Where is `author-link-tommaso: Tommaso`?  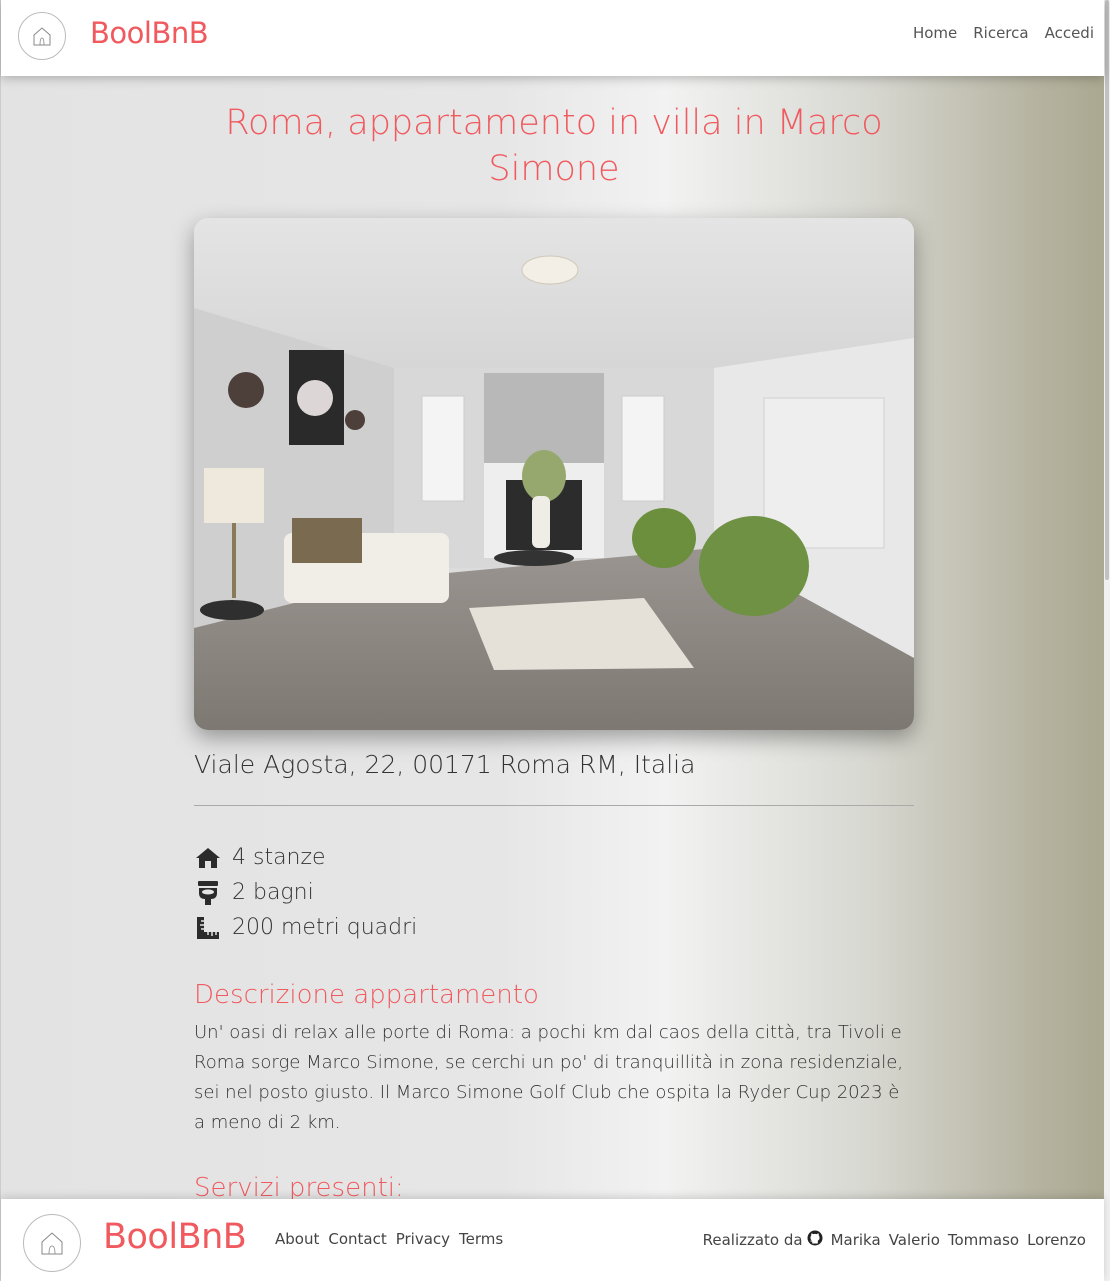 author-link-tommaso: Tommaso is located at coordinates (983, 1240).